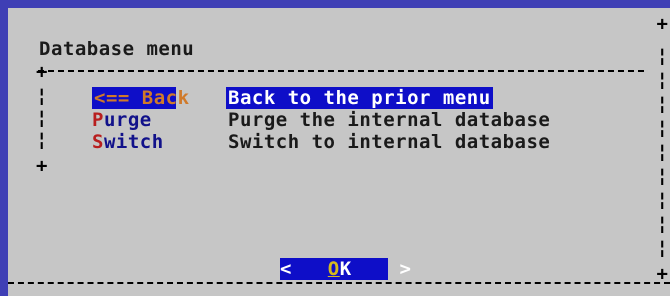  I want to click on menu-item-tag: Switch, so click(155, 142).